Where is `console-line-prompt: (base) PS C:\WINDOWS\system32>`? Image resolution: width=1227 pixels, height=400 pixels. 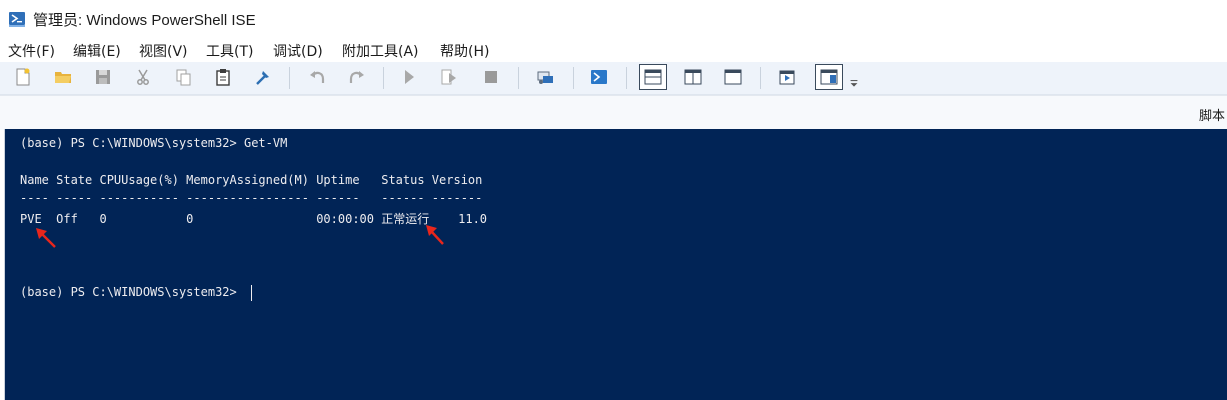 console-line-prompt: (base) PS C:\WINDOWS\system32> is located at coordinates (132, 292).